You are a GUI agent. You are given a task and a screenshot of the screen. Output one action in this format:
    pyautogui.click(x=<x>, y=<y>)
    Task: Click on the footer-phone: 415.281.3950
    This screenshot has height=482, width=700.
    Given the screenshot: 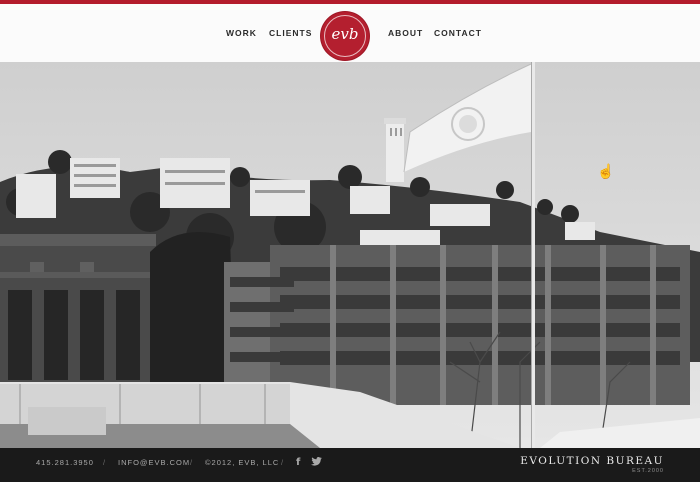 What is the action you would take?
    pyautogui.click(x=65, y=462)
    